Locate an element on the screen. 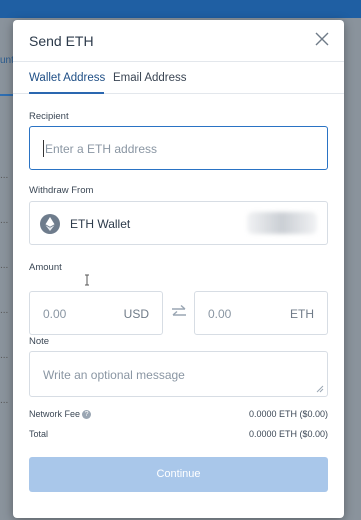  modal-header: Send ETH is located at coordinates (178, 41).